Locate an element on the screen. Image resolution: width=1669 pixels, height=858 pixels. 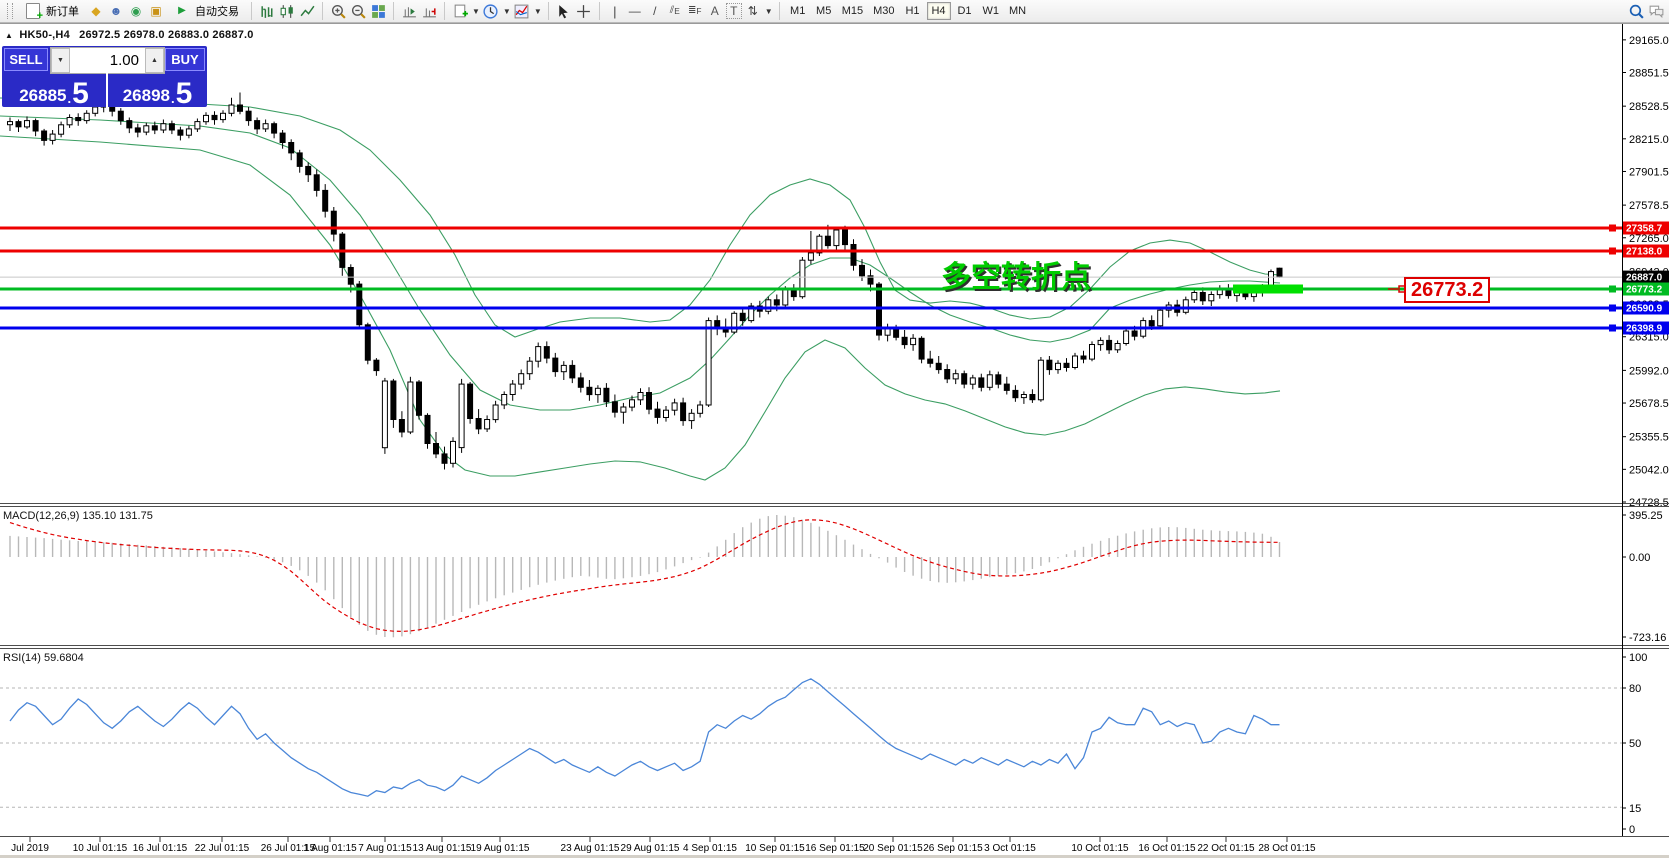
svg-text: 0 is located at coordinates (1632, 830).